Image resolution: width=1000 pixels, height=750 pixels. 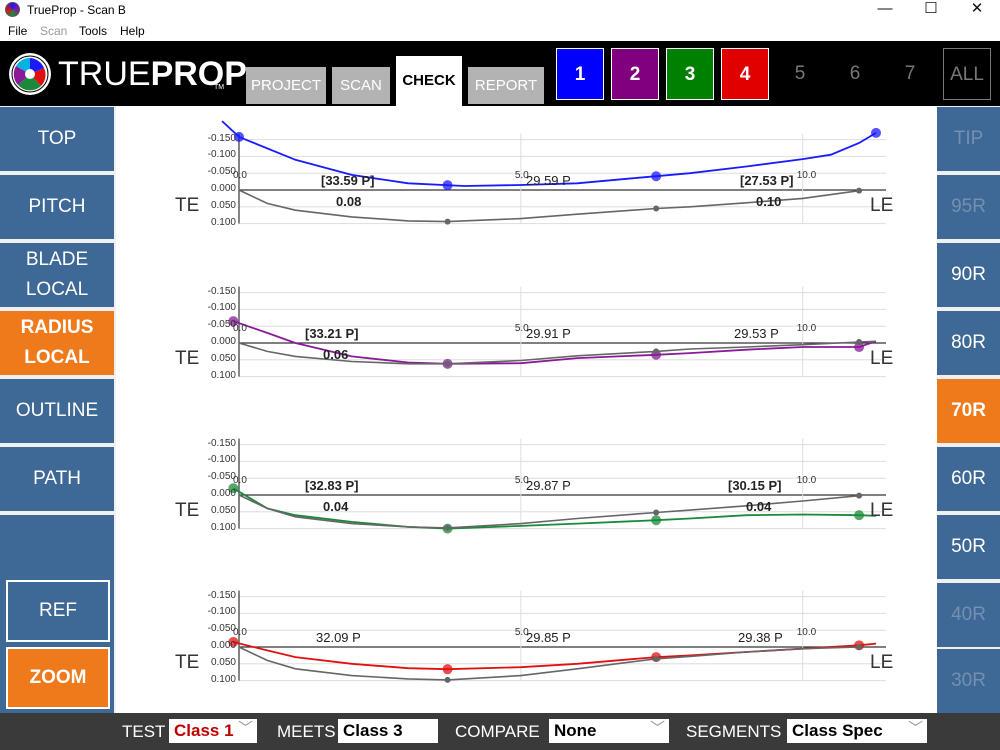 What do you see at coordinates (57, 275) in the screenshot?
I see `nav-blade-local-button: BLADE LOCAL` at bounding box center [57, 275].